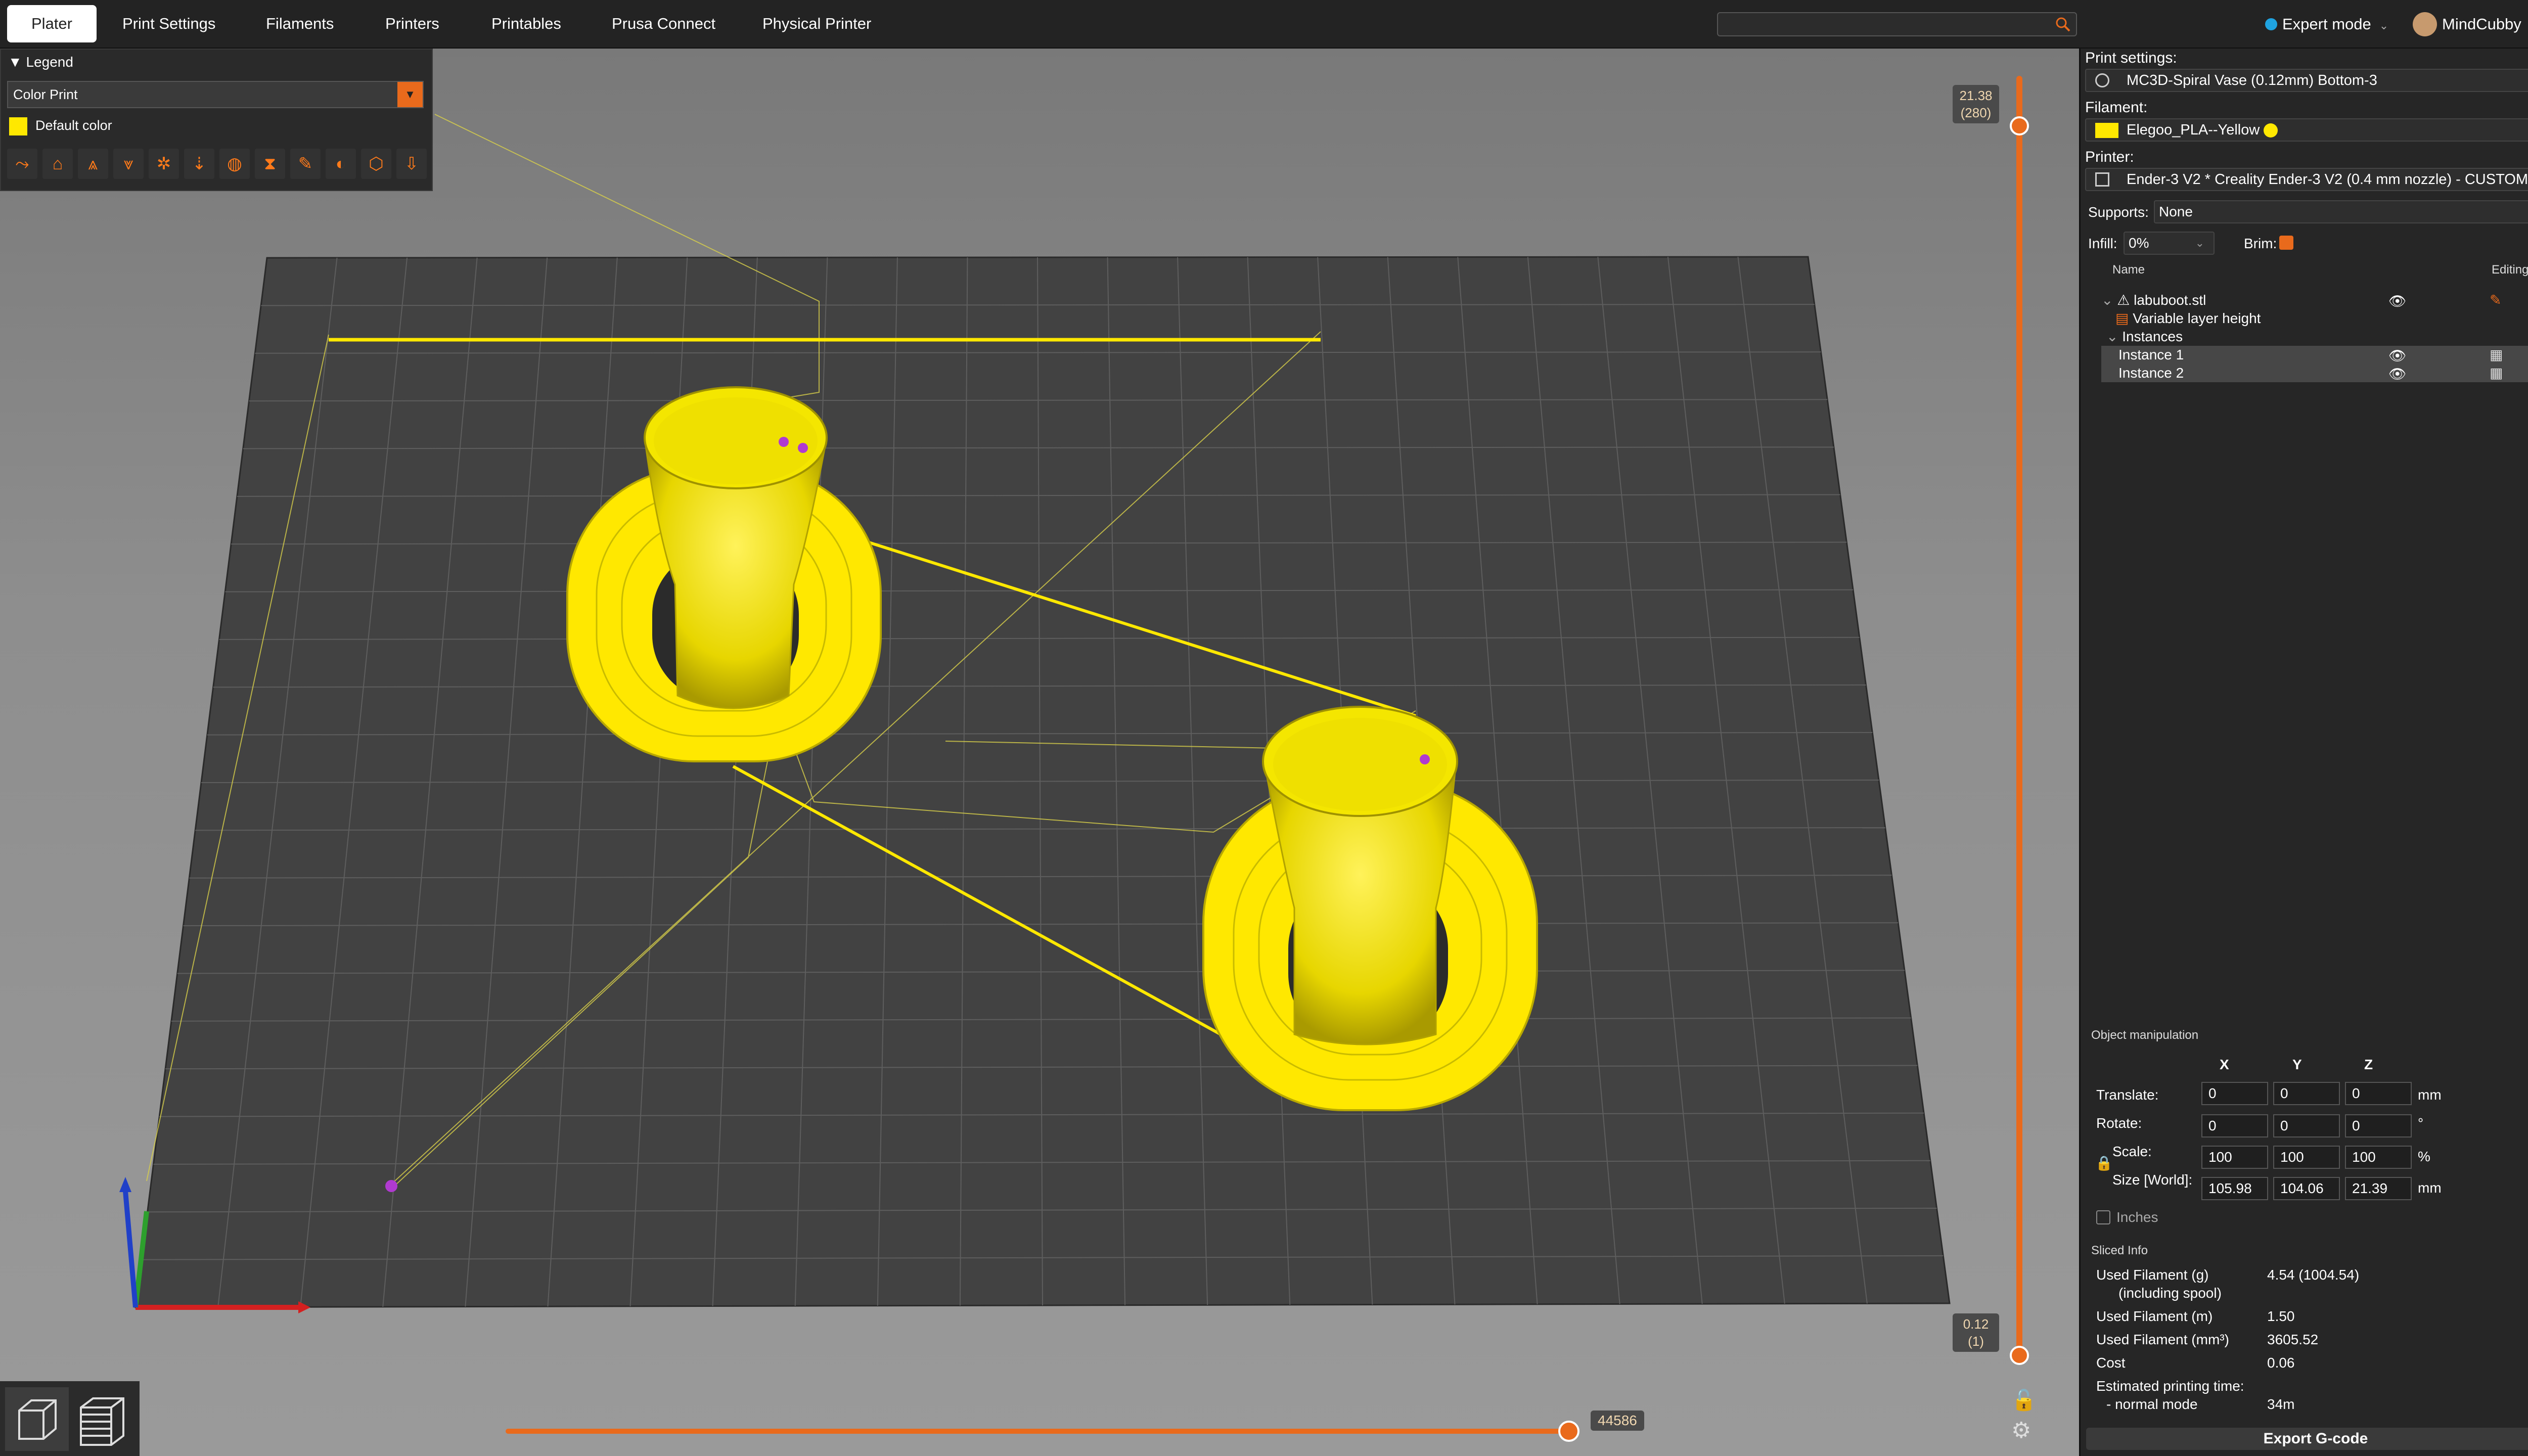  I want to click on scale-y-input: 100, so click(2306, 1157).